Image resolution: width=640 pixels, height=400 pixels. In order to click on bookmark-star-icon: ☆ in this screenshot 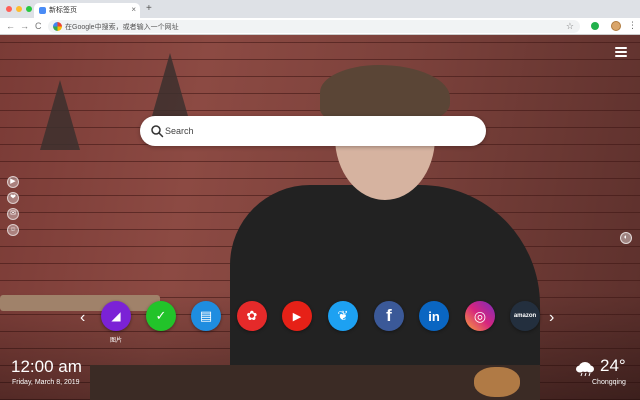, I will do `click(570, 26)`.